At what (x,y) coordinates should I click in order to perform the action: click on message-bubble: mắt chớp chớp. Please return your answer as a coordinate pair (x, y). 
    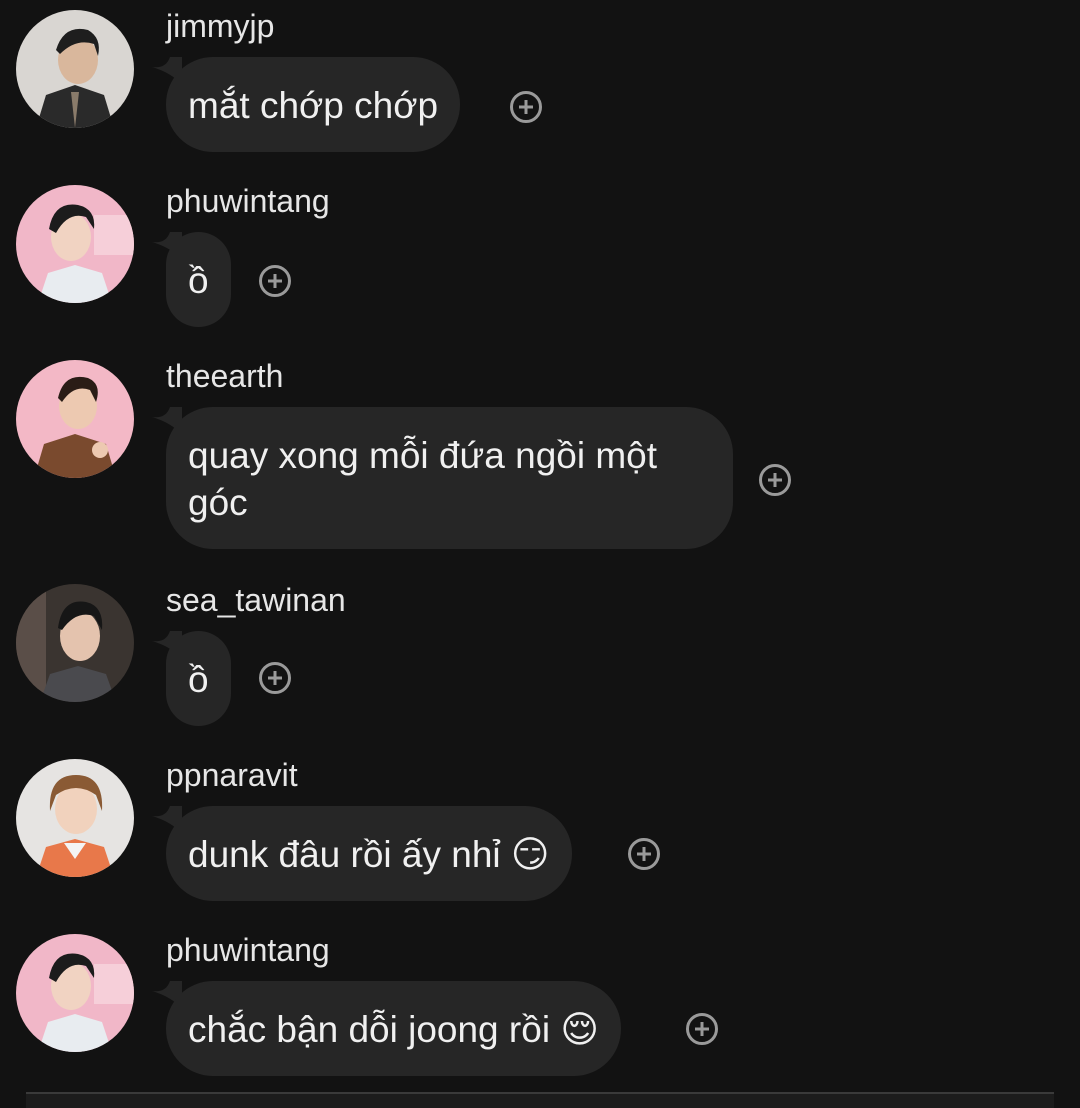
    Looking at the image, I should click on (313, 104).